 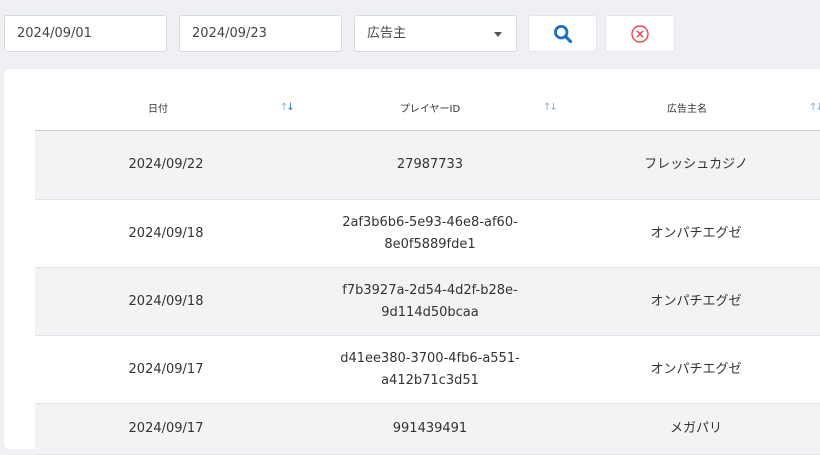 I want to click on table-row: 2024/09/17 991439491 メガパリ, so click(x=427, y=429).